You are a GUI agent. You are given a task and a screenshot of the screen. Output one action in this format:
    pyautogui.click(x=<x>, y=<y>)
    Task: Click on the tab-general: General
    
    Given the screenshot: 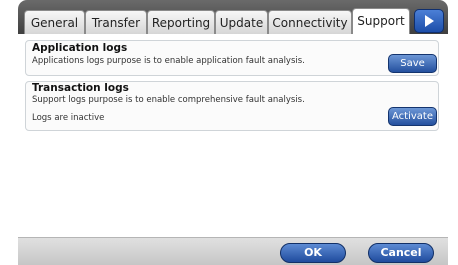 What is the action you would take?
    pyautogui.click(x=54, y=22)
    